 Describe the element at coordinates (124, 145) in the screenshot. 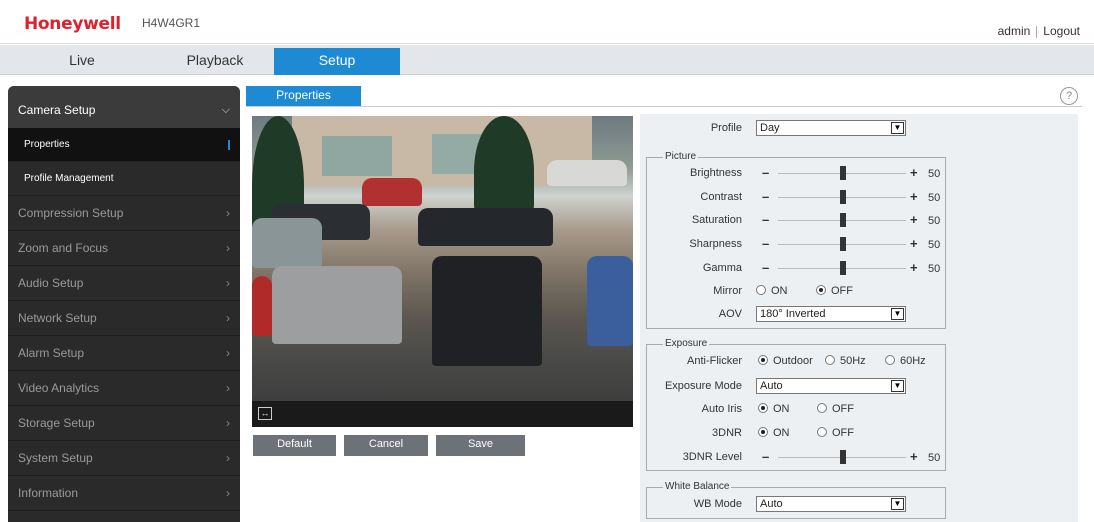

I see `sidebar-item-properties: Properties` at that location.